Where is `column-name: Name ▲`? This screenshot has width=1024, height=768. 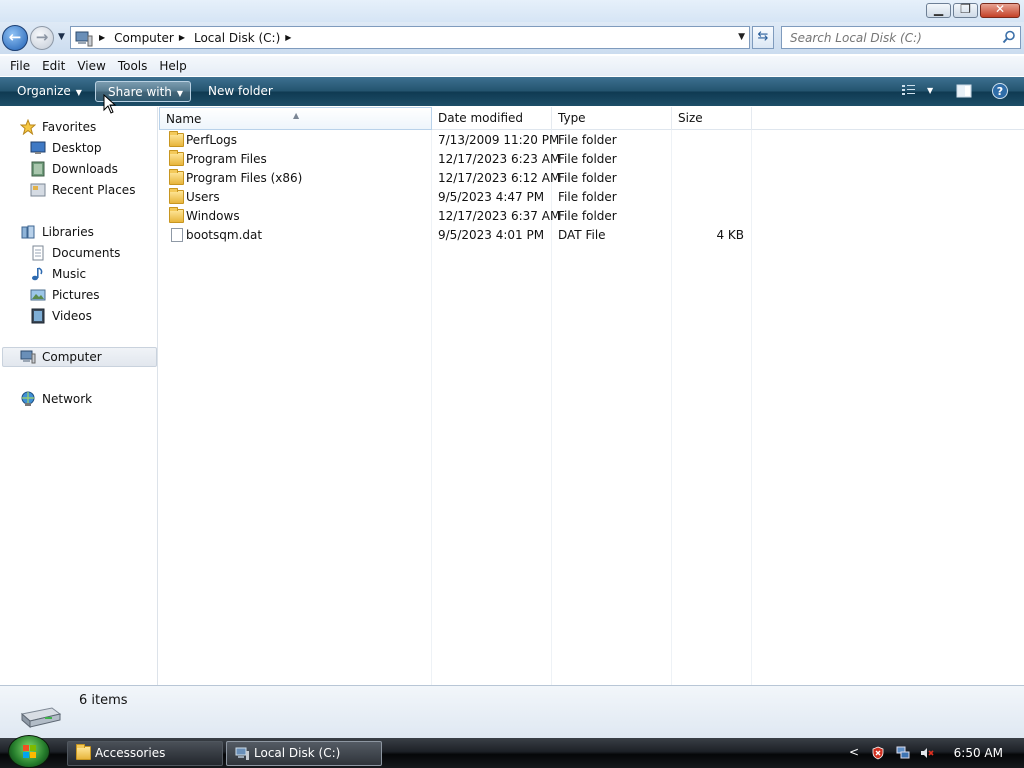 column-name: Name ▲ is located at coordinates (295, 118).